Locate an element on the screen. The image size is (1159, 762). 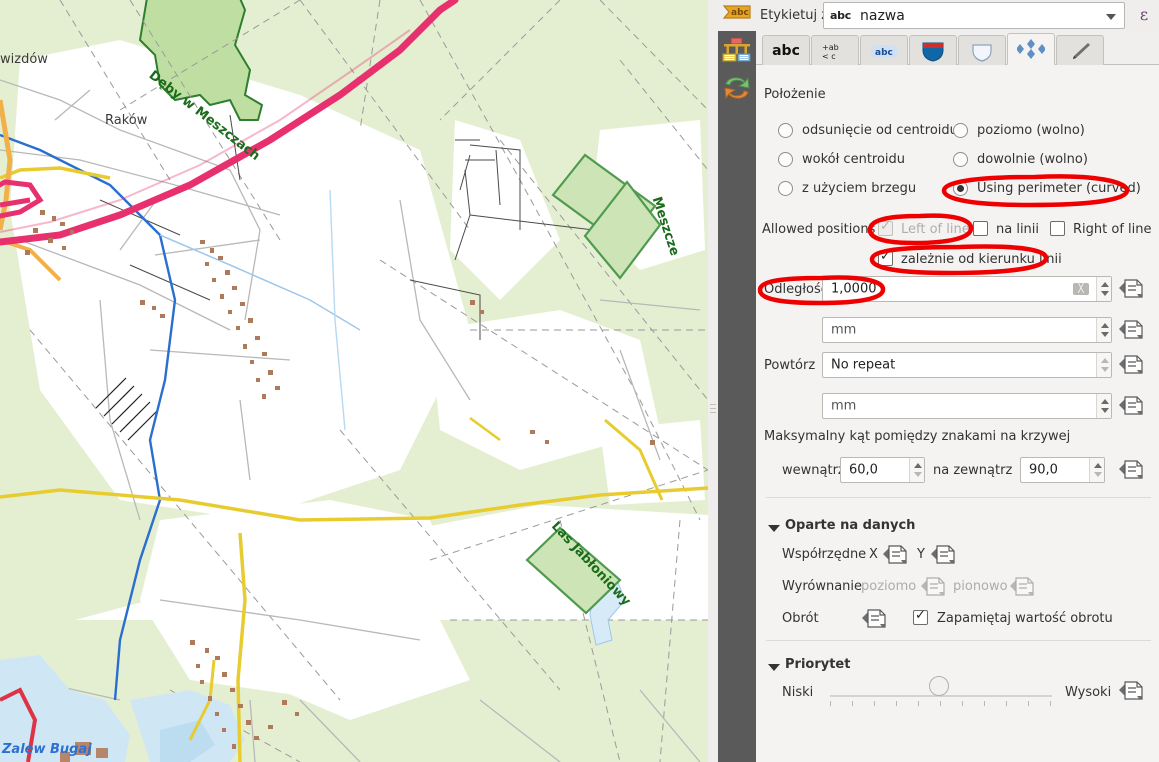
priority-low-label: Niski is located at coordinates (798, 692).